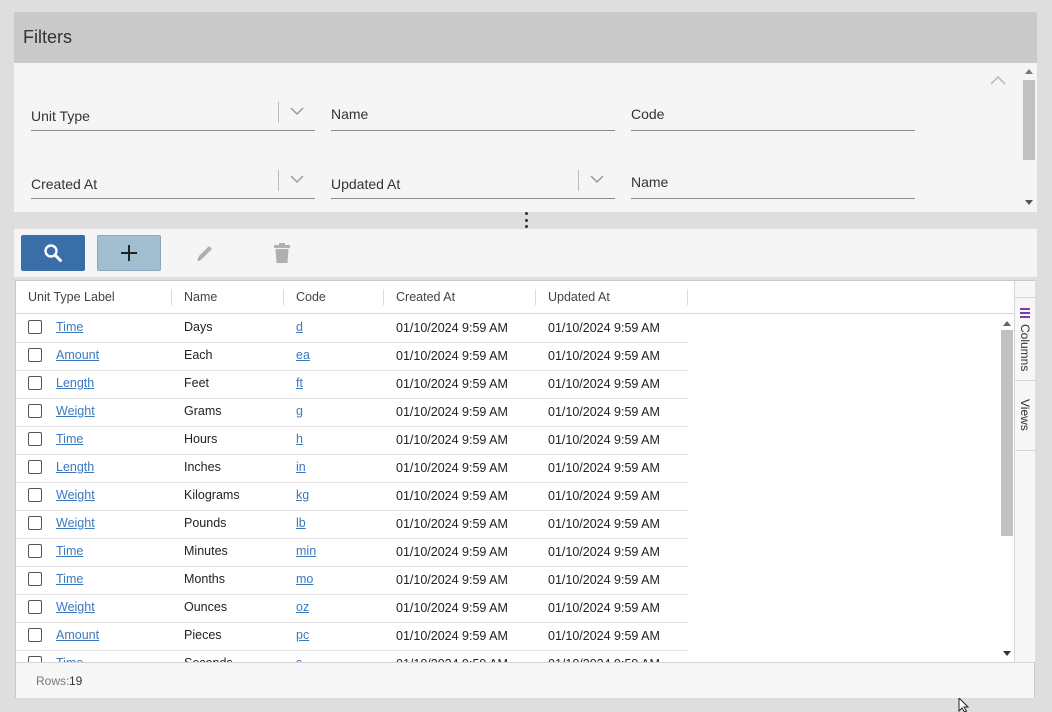 Image resolution: width=1052 pixels, height=712 pixels. Describe the element at coordinates (648, 114) in the screenshot. I see `code-filter-label: Code` at that location.